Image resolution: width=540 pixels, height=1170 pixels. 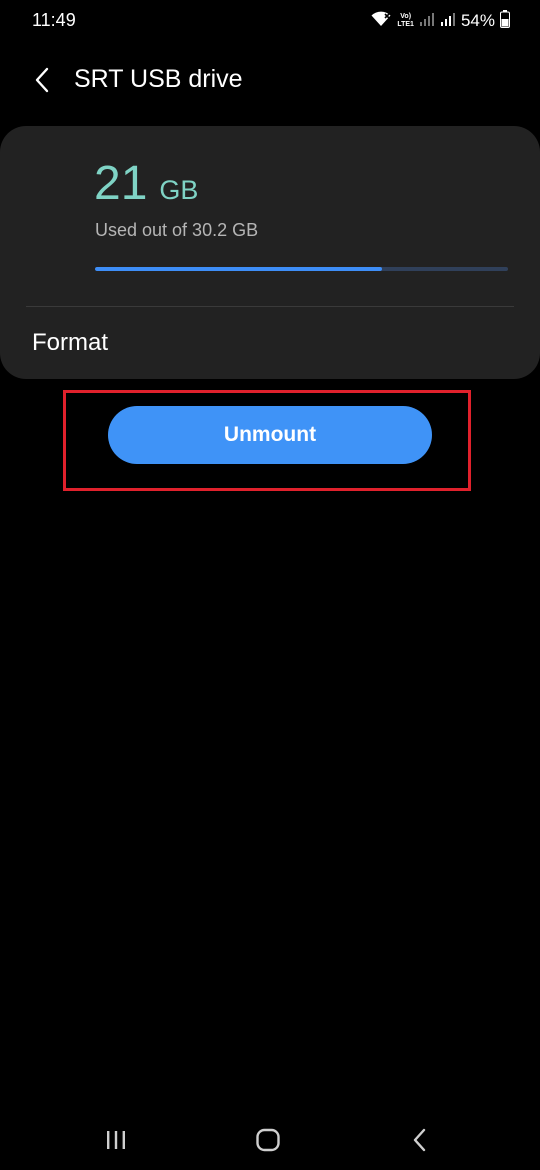 I want to click on back-icon, so click(x=419, y=1140).